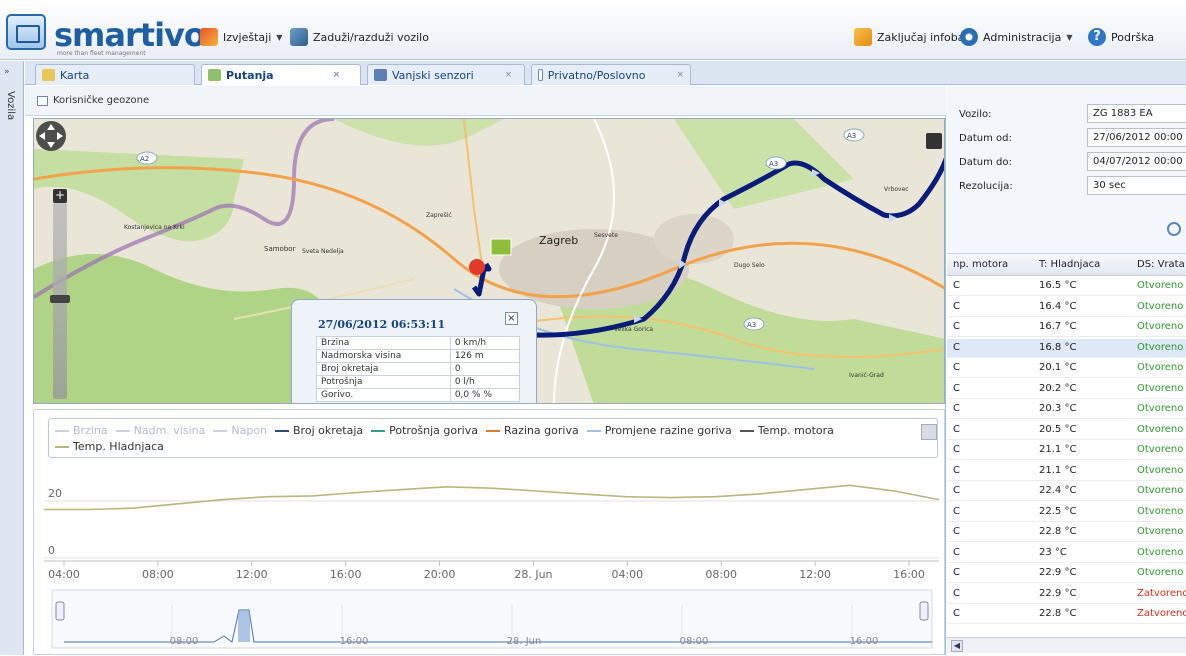 This screenshot has height=656, width=1186. Describe the element at coordinates (299, 37) in the screenshot. I see `vehicle-icon` at that location.